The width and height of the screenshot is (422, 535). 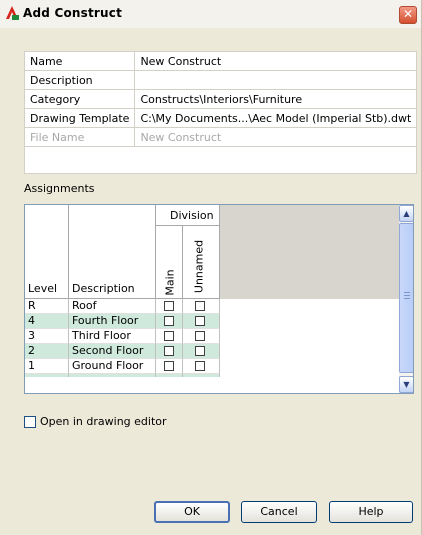 What do you see at coordinates (80, 80) in the screenshot?
I see `property-key: Description` at bounding box center [80, 80].